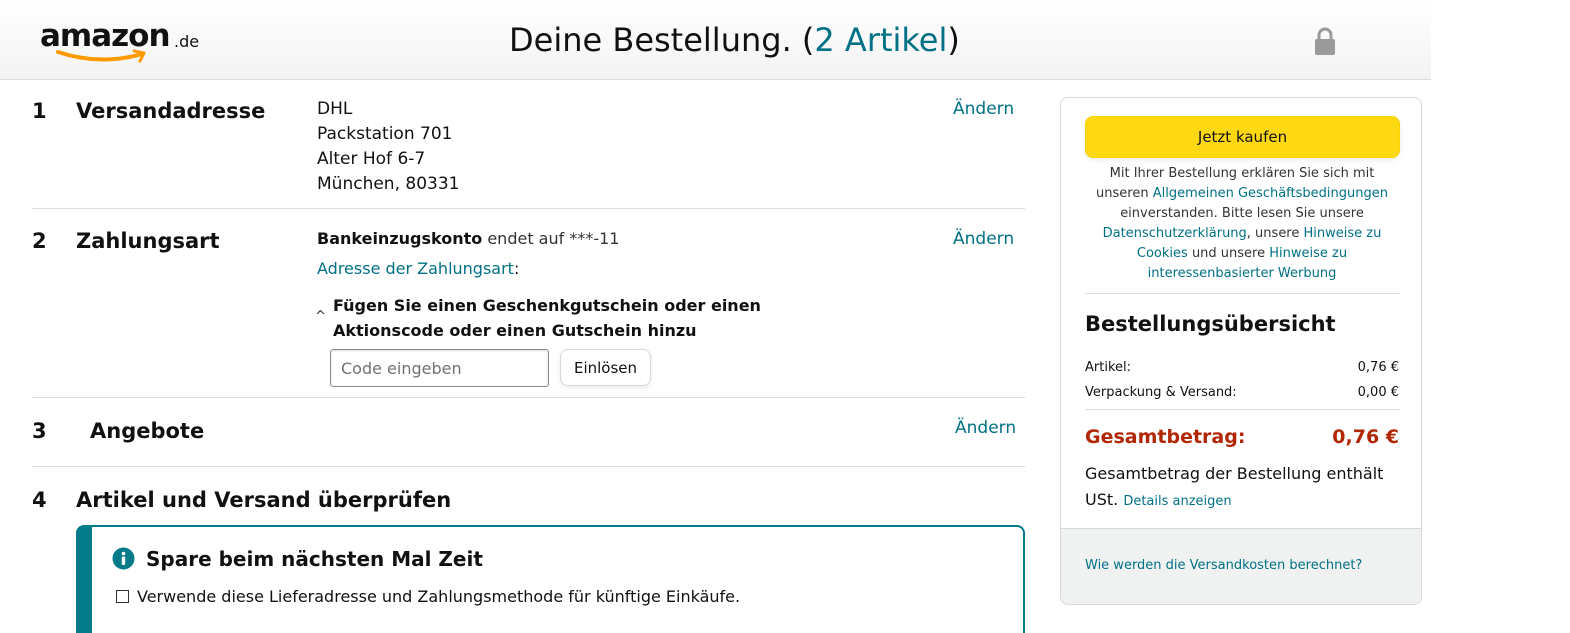 The image size is (1570, 633). Describe the element at coordinates (123, 558) in the screenshot. I see `info-icon` at that location.